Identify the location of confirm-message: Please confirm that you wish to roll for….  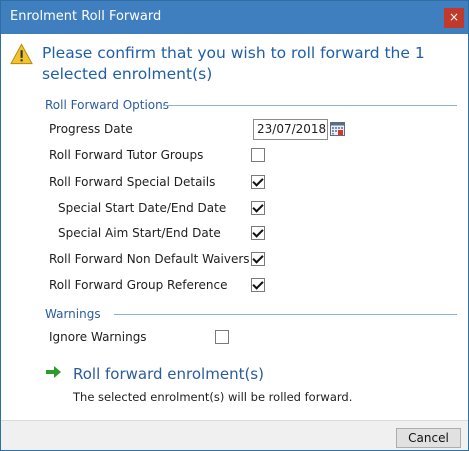
(233, 63).